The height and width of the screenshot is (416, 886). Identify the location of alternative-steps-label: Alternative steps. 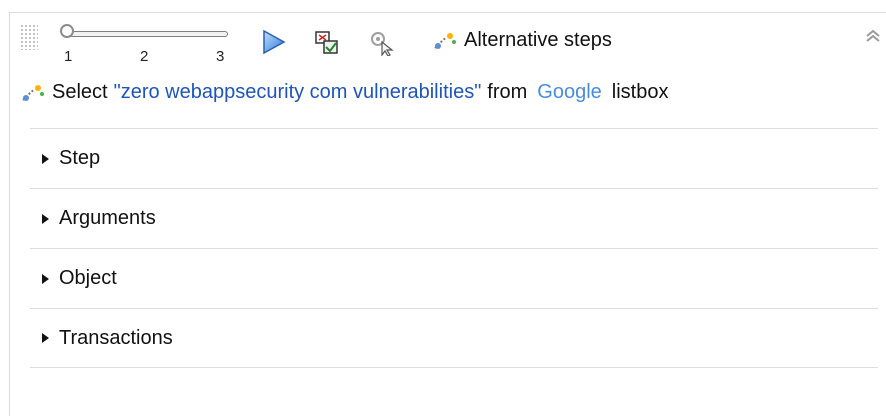
(538, 40).